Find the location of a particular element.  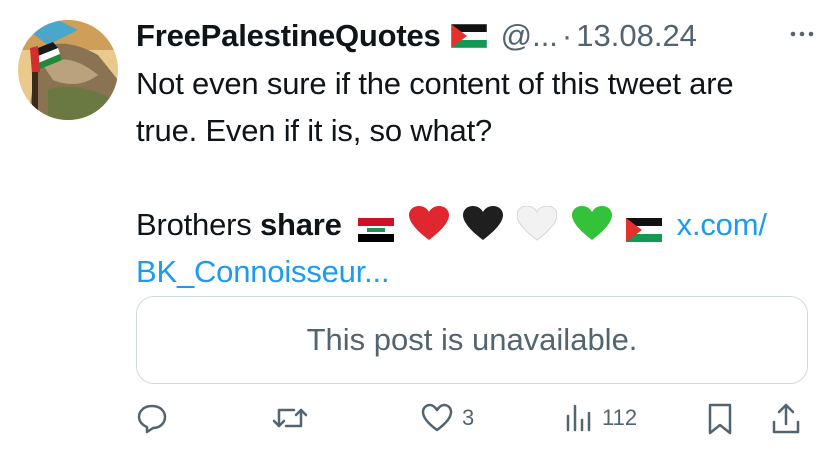

retweet-button is located at coordinates (290, 418).